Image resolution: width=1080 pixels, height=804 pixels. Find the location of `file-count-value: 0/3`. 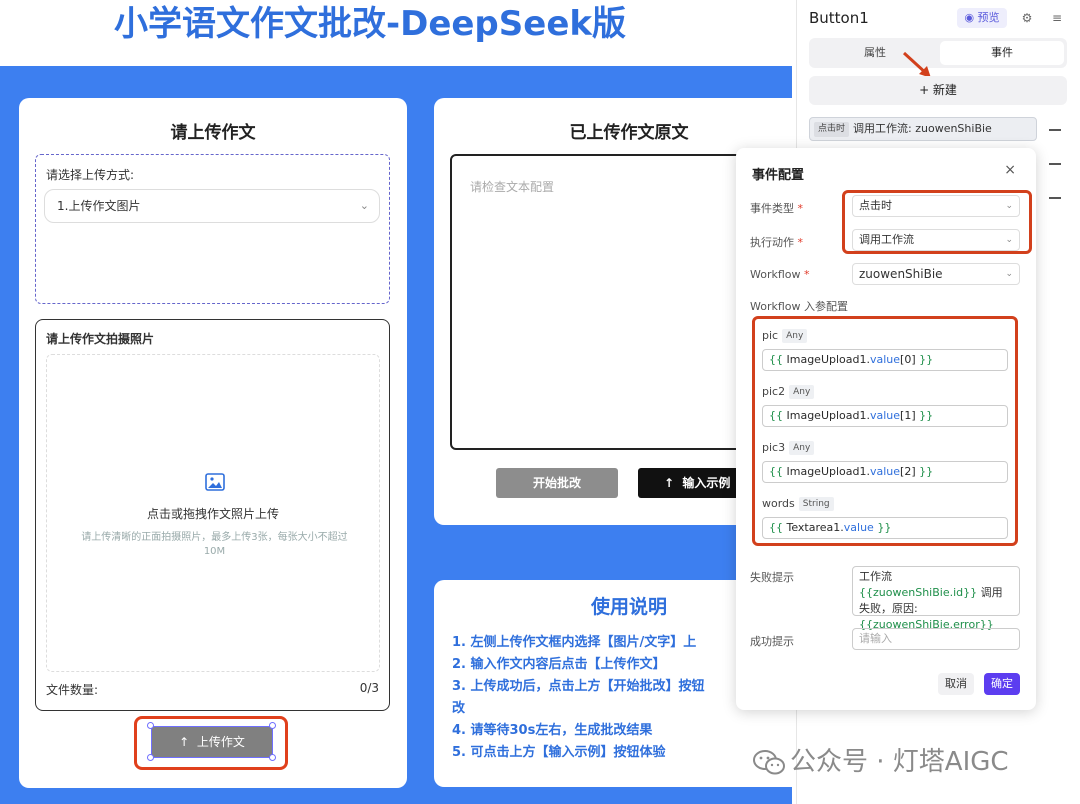

file-count-value: 0/3 is located at coordinates (369, 688).